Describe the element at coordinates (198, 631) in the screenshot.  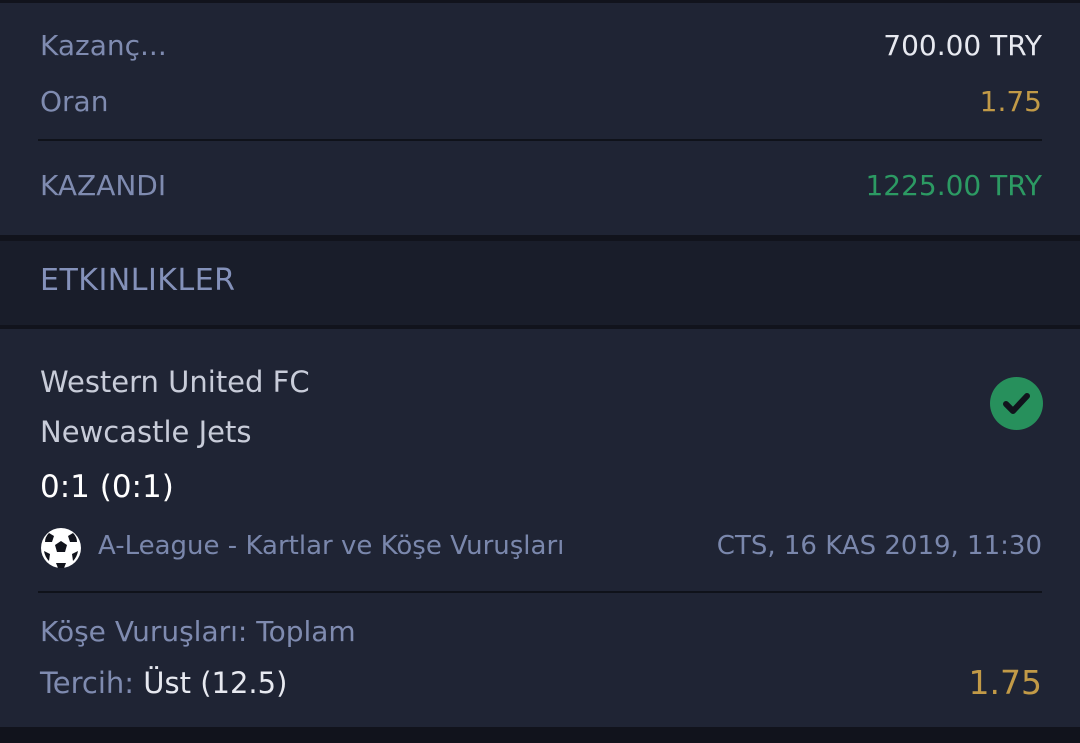
I see `market-name: Köşe Vuruşları: Toplam` at that location.